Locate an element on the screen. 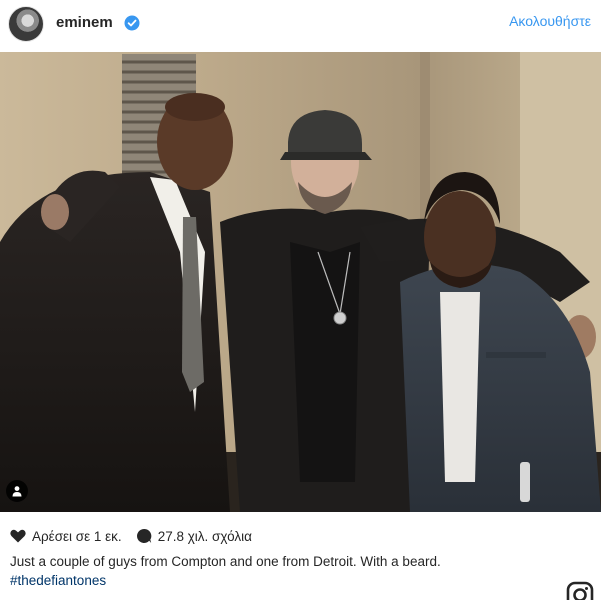 Image resolution: width=601 pixels, height=600 pixels. comments-count: 27.8 χιλ. σχόλια is located at coordinates (204, 536).